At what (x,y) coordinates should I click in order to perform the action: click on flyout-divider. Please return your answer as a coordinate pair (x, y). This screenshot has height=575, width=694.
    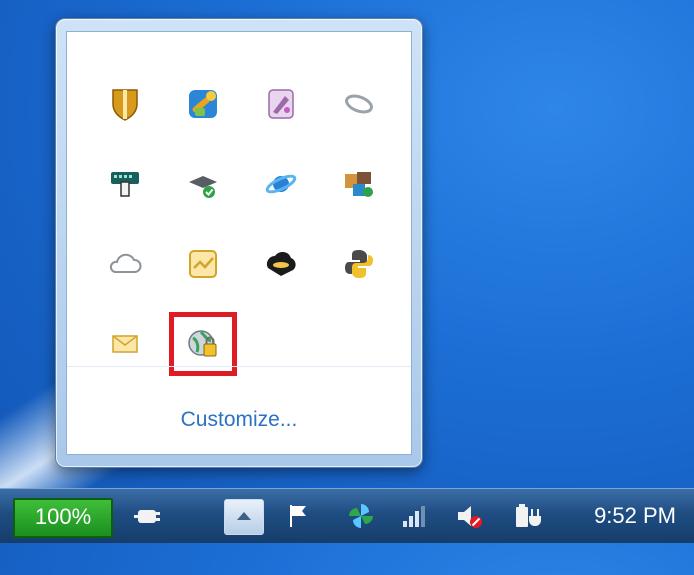
    Looking at the image, I should click on (239, 366).